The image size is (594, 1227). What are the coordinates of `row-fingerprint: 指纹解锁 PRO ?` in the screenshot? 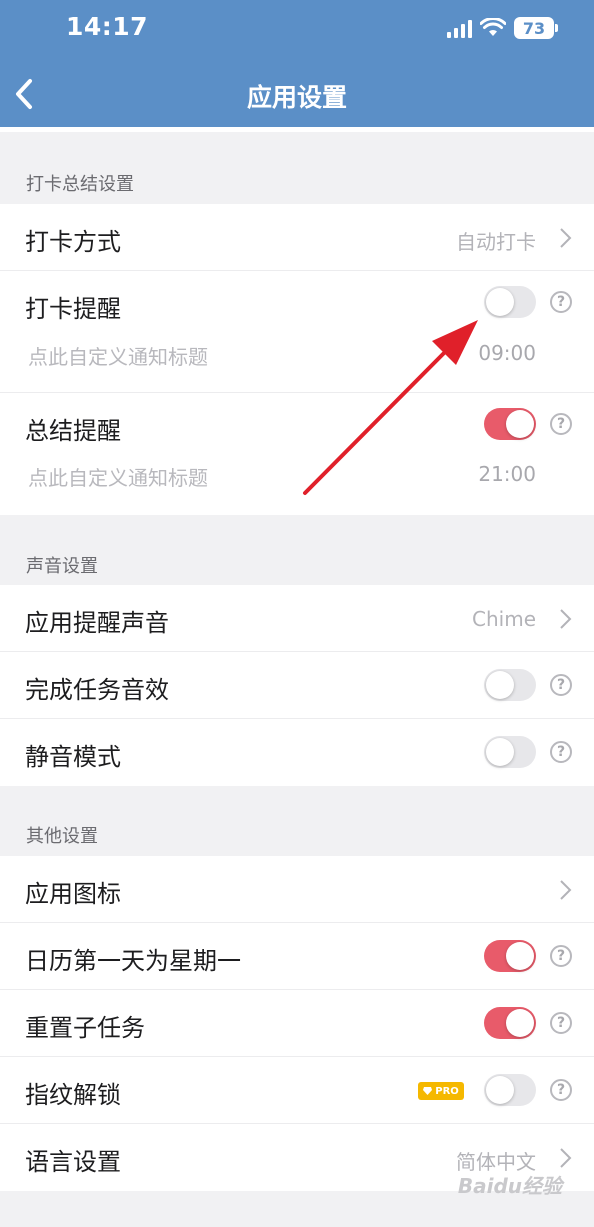 It's located at (297, 1090).